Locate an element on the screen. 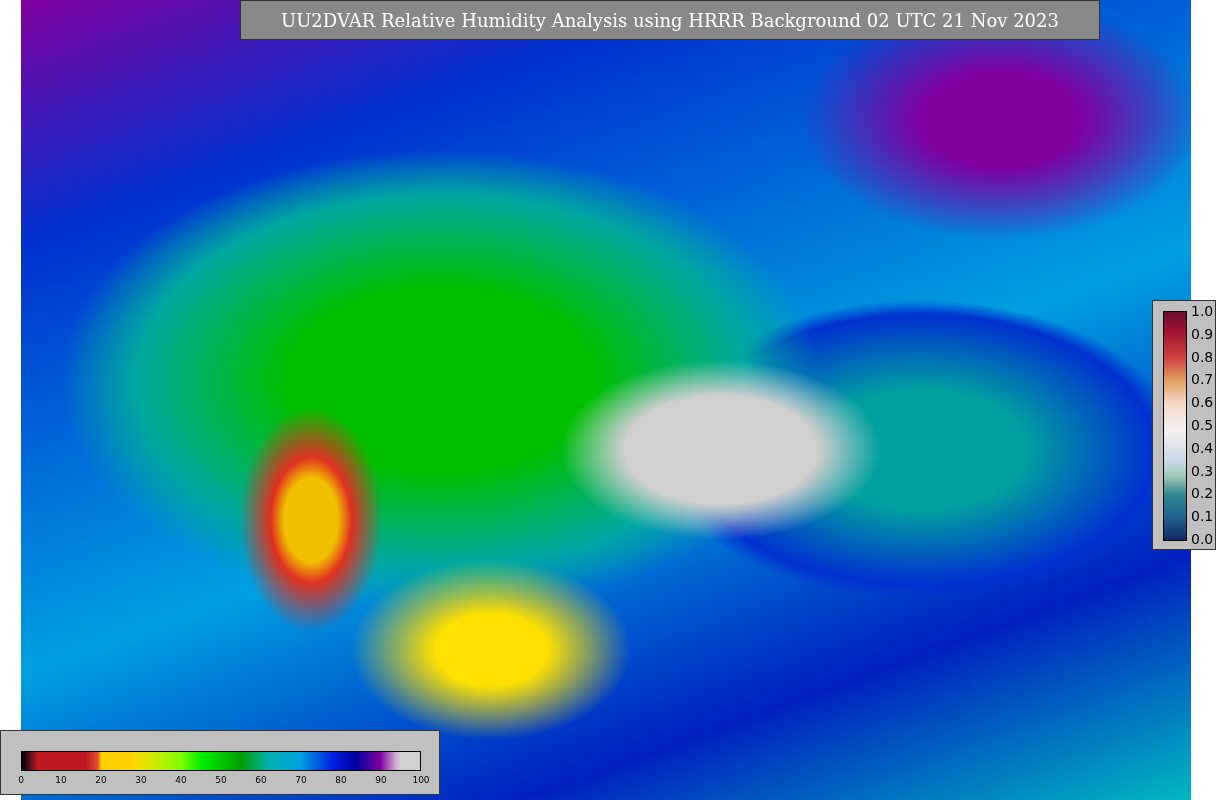 This screenshot has width=1216, height=800. tick-label: 0.9 is located at coordinates (1202, 333).